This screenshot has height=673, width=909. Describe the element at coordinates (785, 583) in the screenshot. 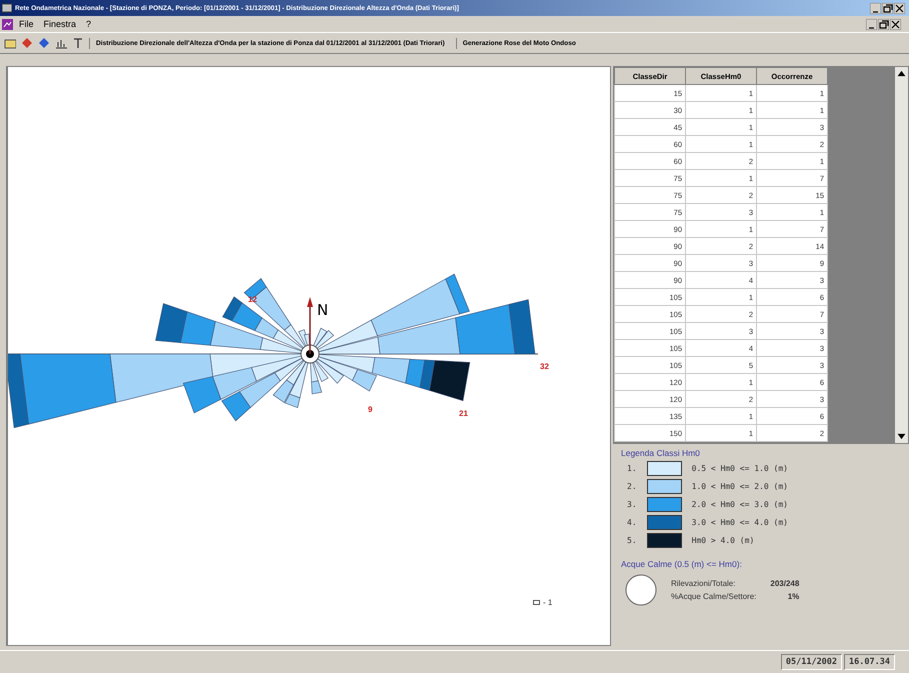

I see `stat-value: 203/248` at that location.